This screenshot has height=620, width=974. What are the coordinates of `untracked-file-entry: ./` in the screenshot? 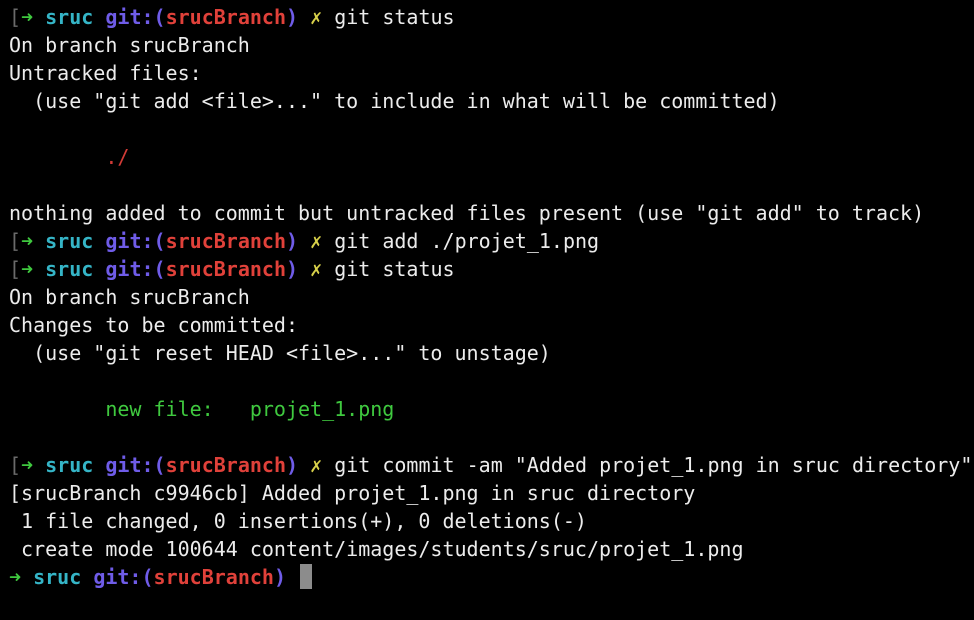 It's located at (69, 157).